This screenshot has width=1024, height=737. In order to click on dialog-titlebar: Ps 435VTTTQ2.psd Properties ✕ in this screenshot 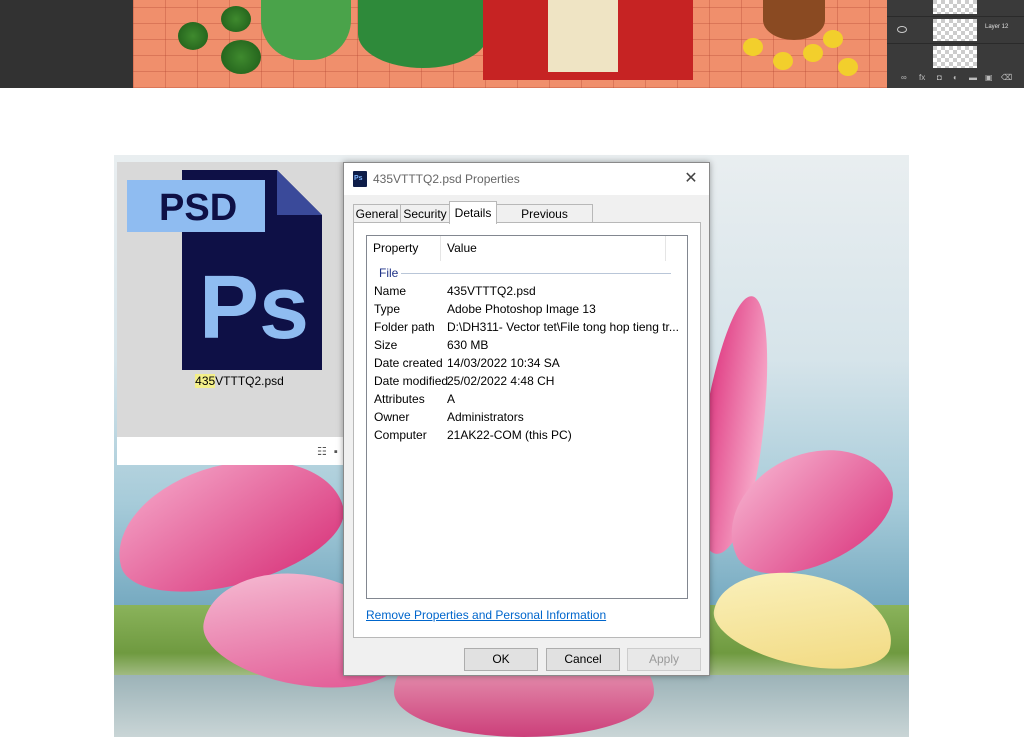, I will do `click(526, 179)`.